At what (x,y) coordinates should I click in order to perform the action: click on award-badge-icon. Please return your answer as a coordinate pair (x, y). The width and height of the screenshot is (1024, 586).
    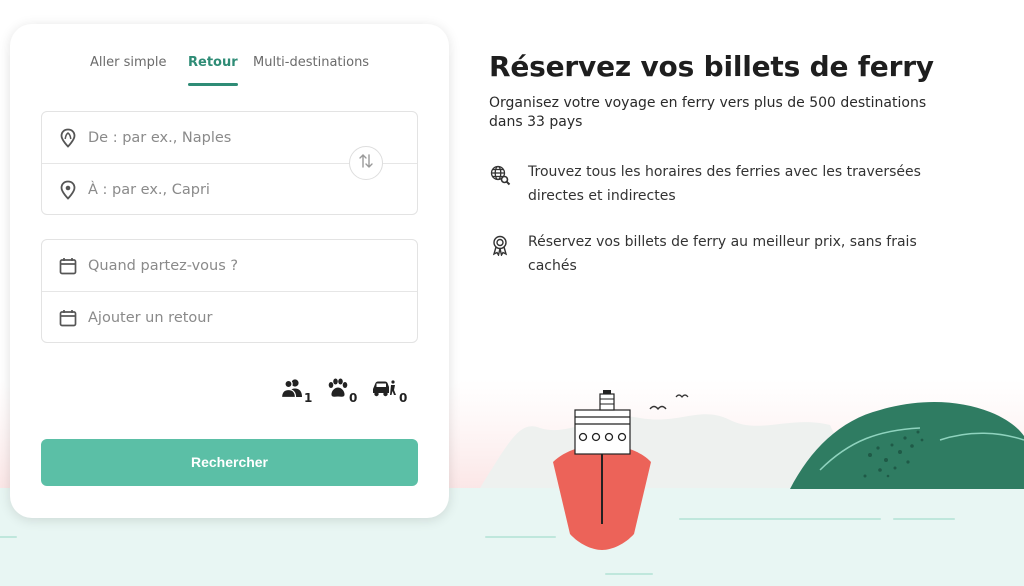
    Looking at the image, I should click on (500, 245).